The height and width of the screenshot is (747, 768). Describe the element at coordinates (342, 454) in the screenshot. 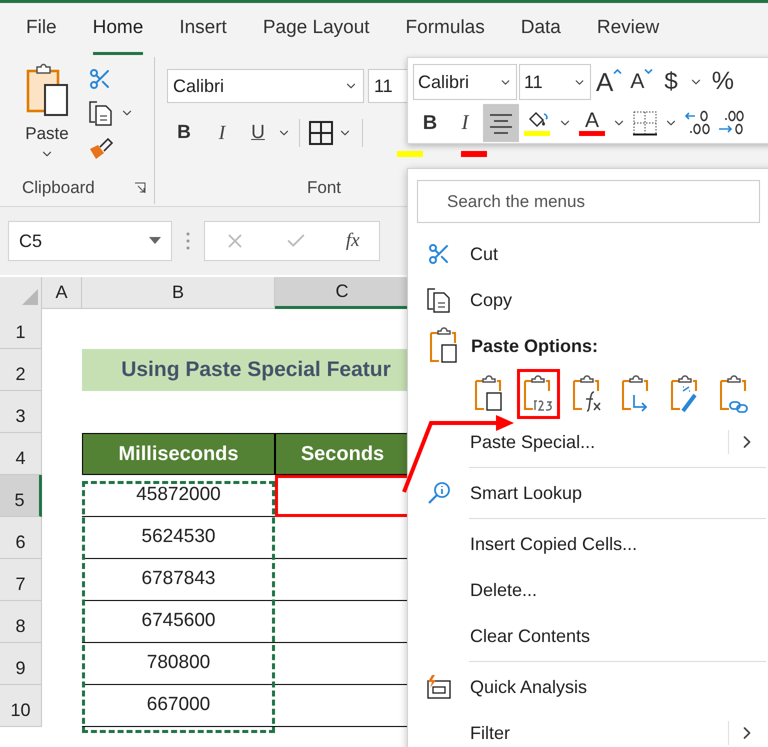

I see `header-cell: Seconds` at that location.